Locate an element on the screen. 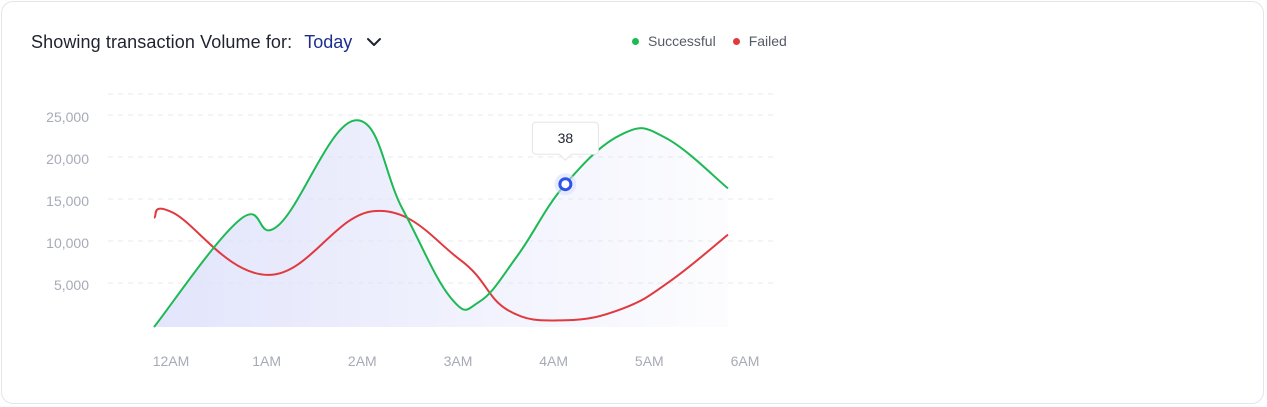 The height and width of the screenshot is (407, 1267). y-tick-label: 15,000 is located at coordinates (67, 201).